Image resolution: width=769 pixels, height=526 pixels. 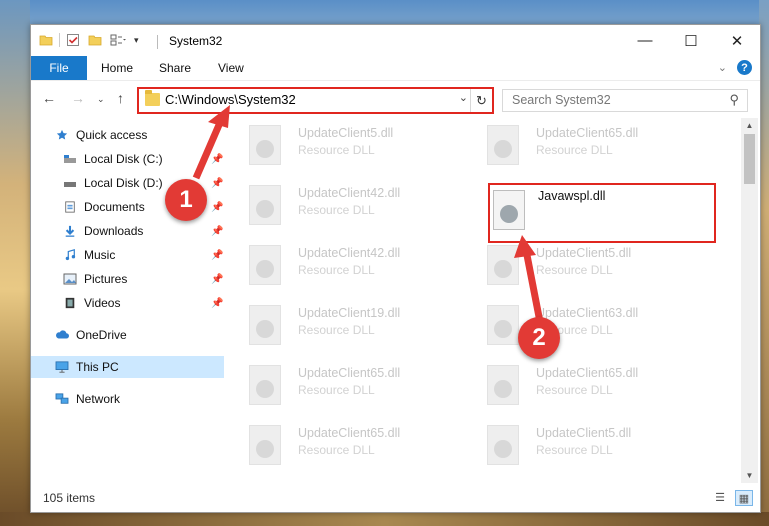 I want to click on sidebar-item-label: This PC, so click(x=97, y=367).